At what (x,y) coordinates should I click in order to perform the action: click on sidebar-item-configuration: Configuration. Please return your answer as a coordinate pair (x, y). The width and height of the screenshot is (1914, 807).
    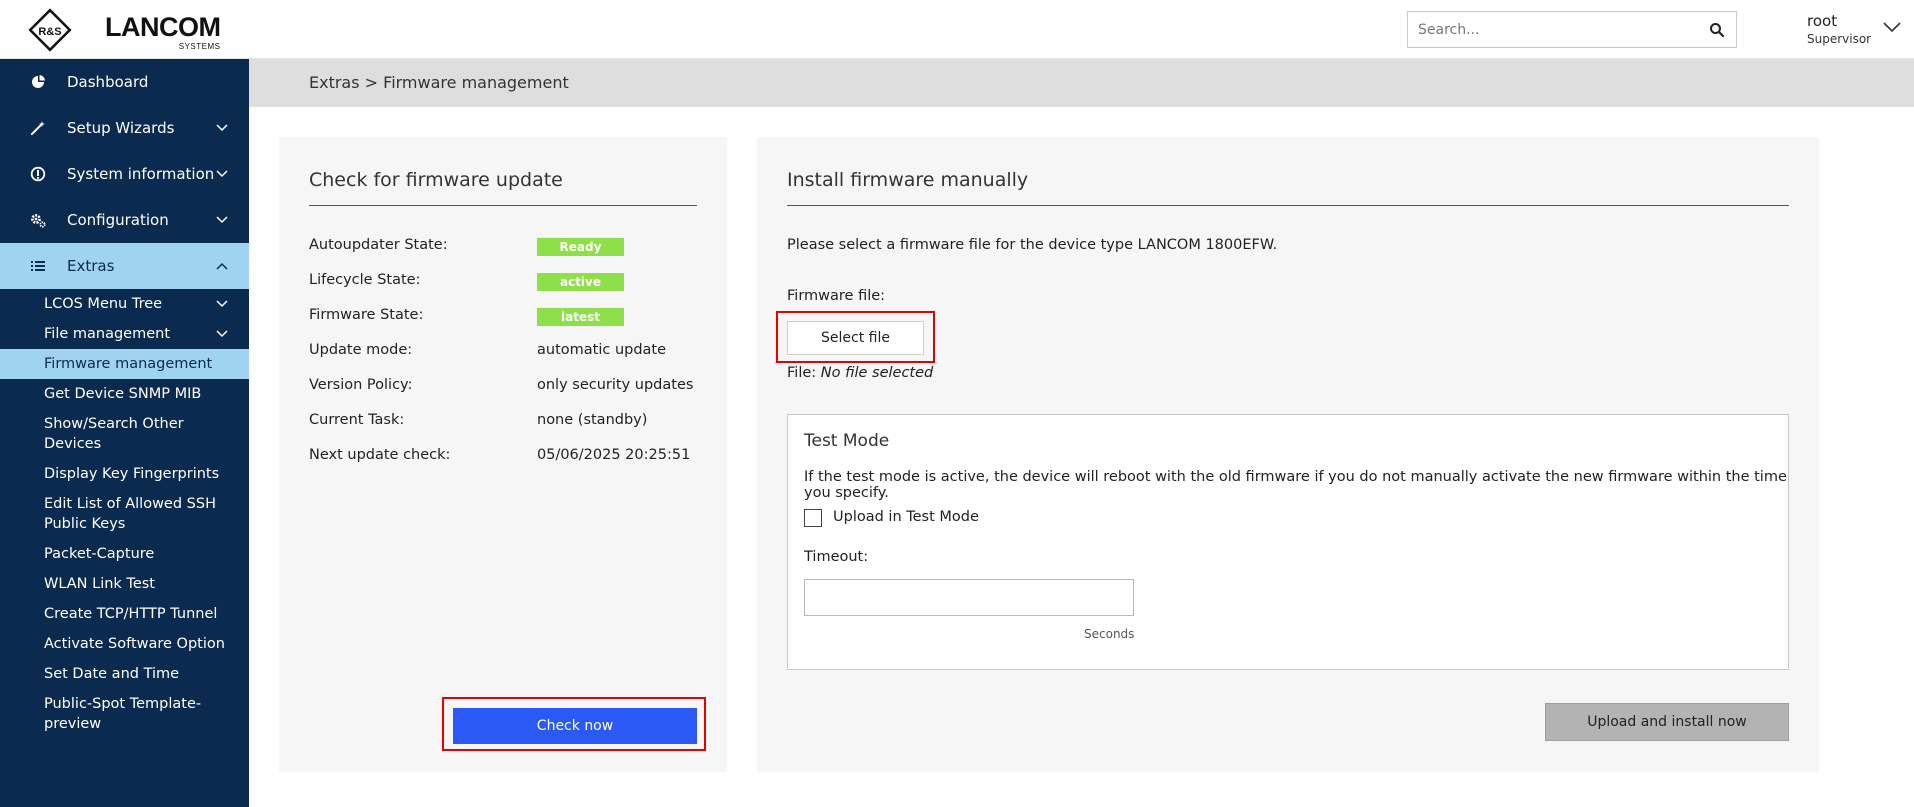
    Looking at the image, I should click on (124, 220).